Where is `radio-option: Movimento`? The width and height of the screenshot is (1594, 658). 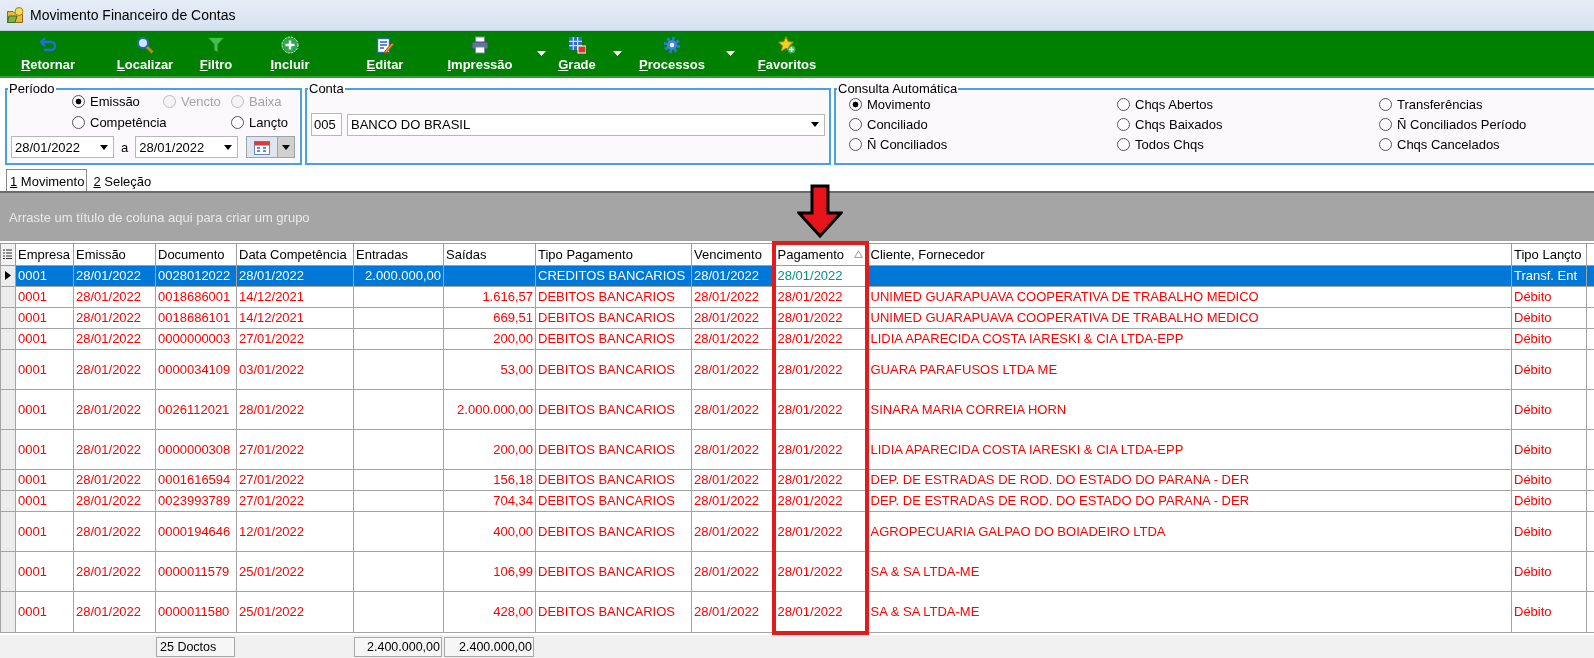 radio-option: Movimento is located at coordinates (983, 104).